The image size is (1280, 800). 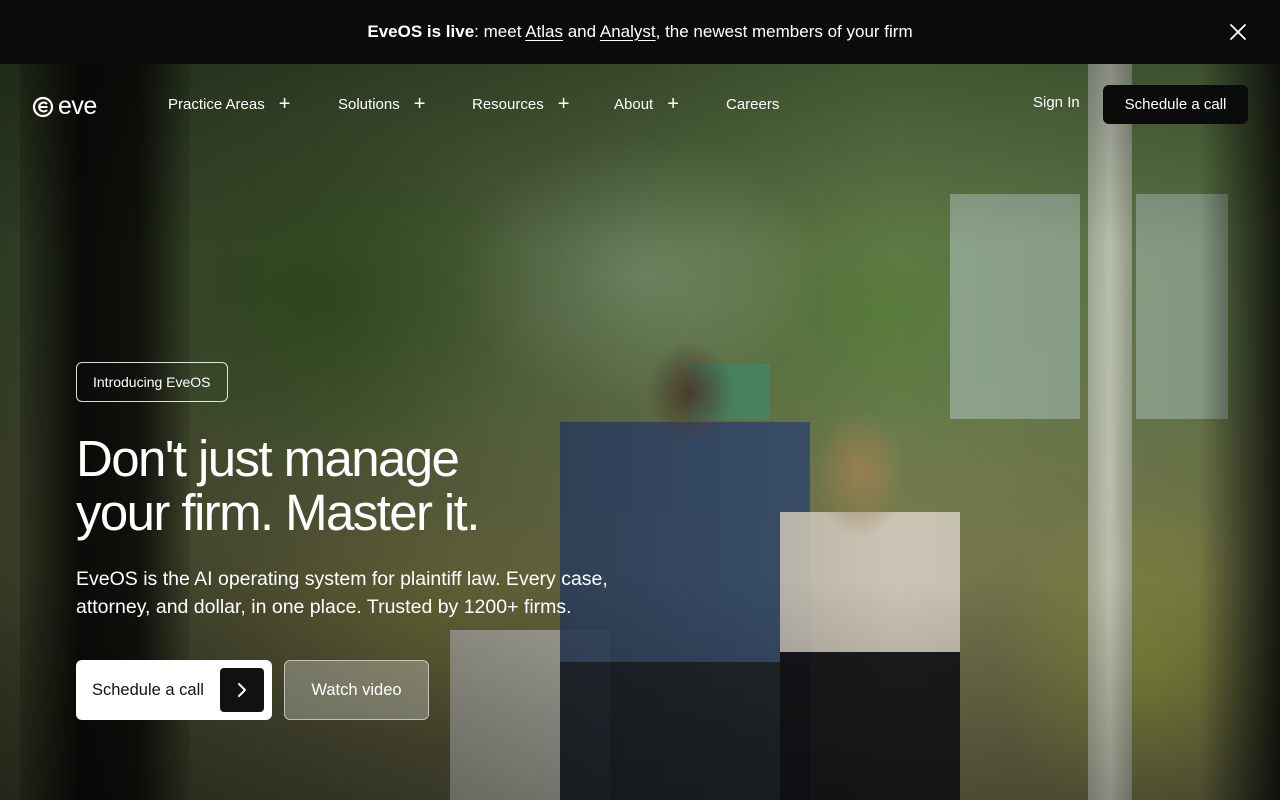 I want to click on nav-item-label: Resources, so click(x=508, y=104).